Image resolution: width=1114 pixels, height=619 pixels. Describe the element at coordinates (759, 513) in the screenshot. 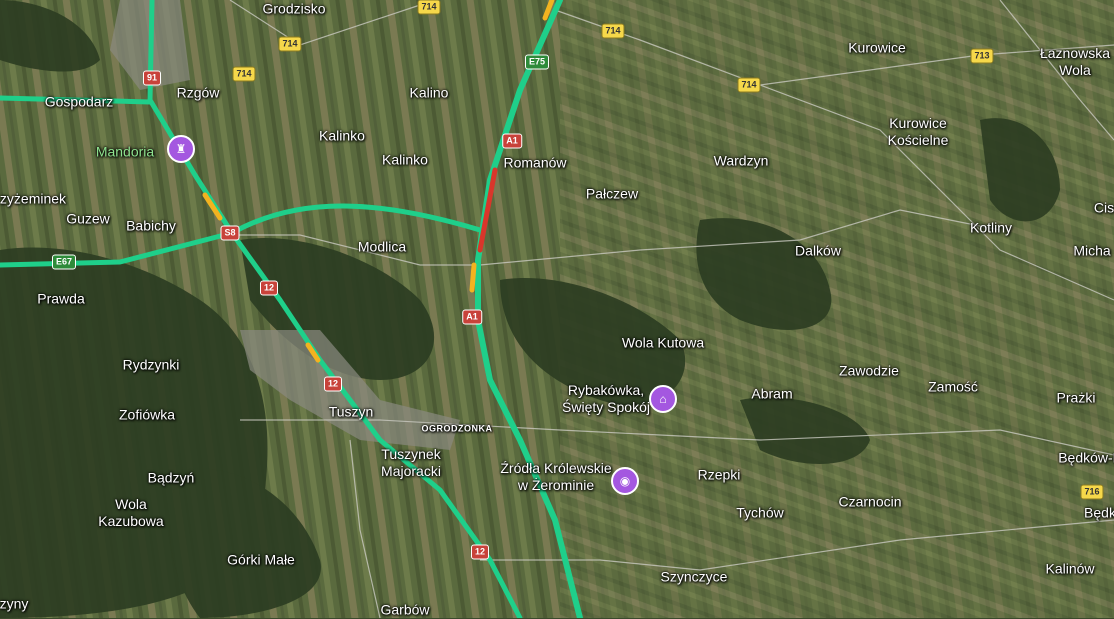

I see `place-label: Tychów` at that location.